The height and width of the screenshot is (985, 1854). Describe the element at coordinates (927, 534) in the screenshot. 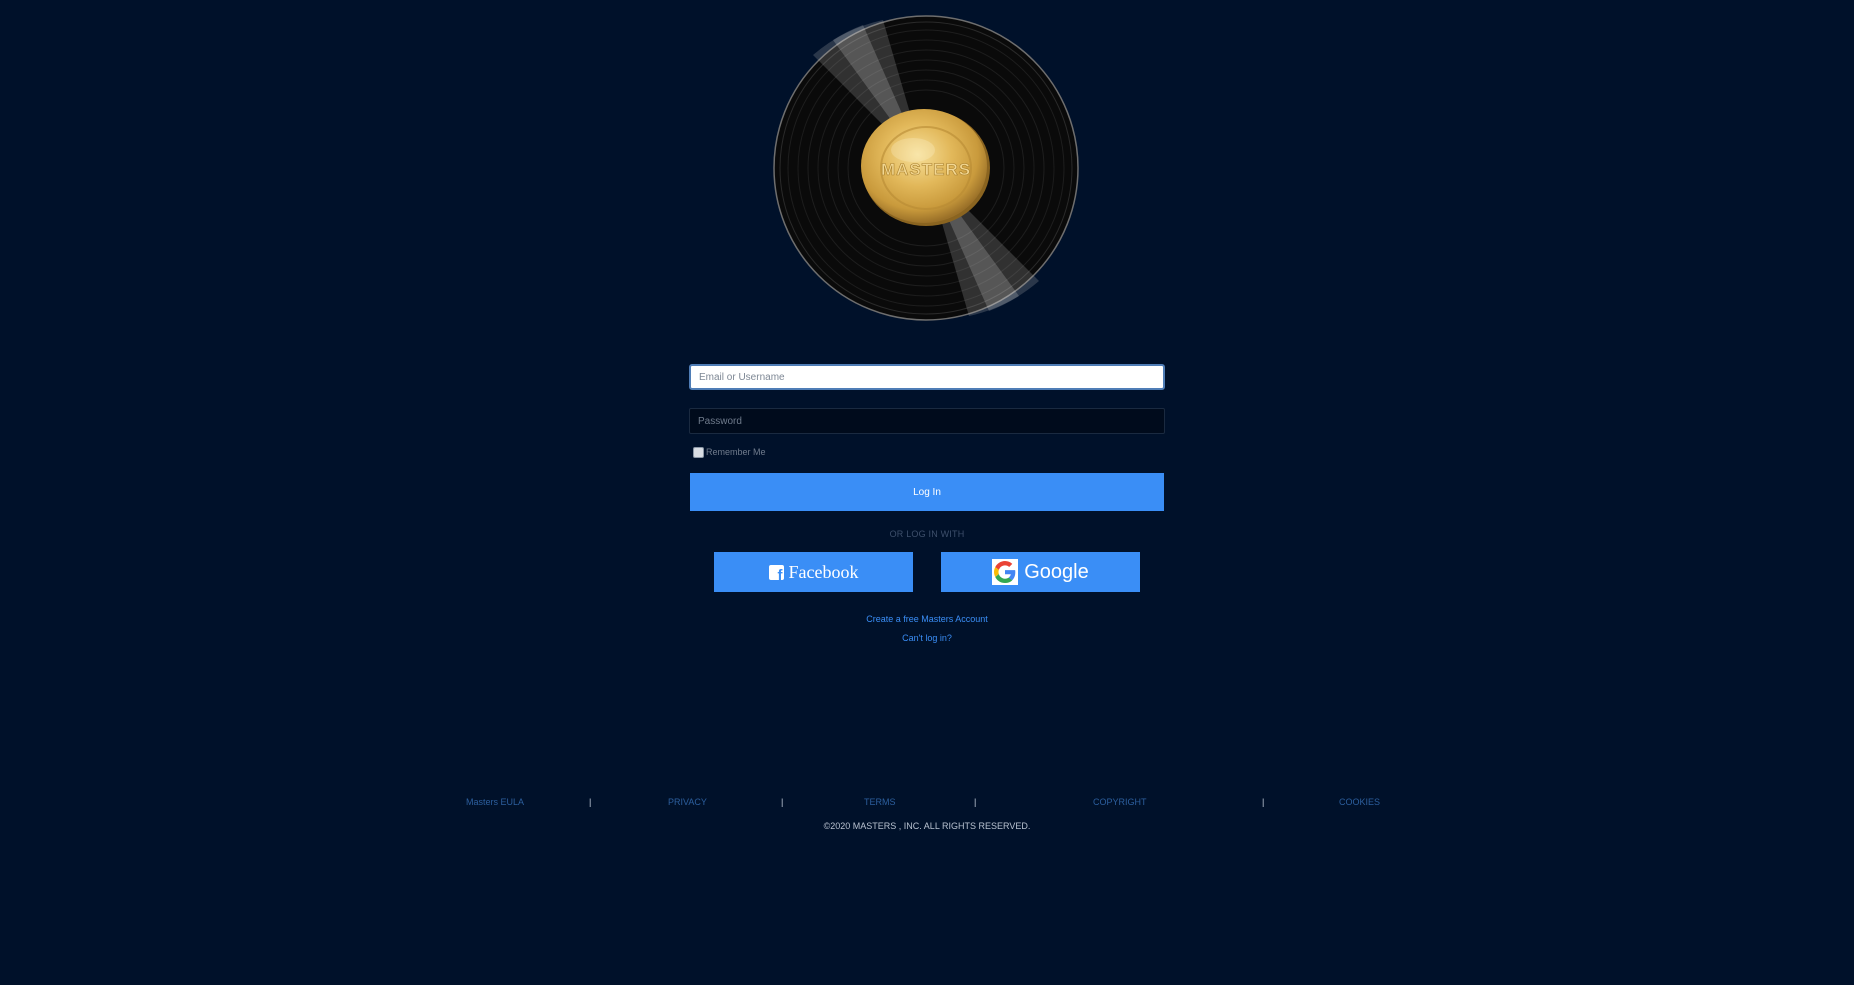

I see `or-log-in-with-text: OR LOG IN WITH` at that location.